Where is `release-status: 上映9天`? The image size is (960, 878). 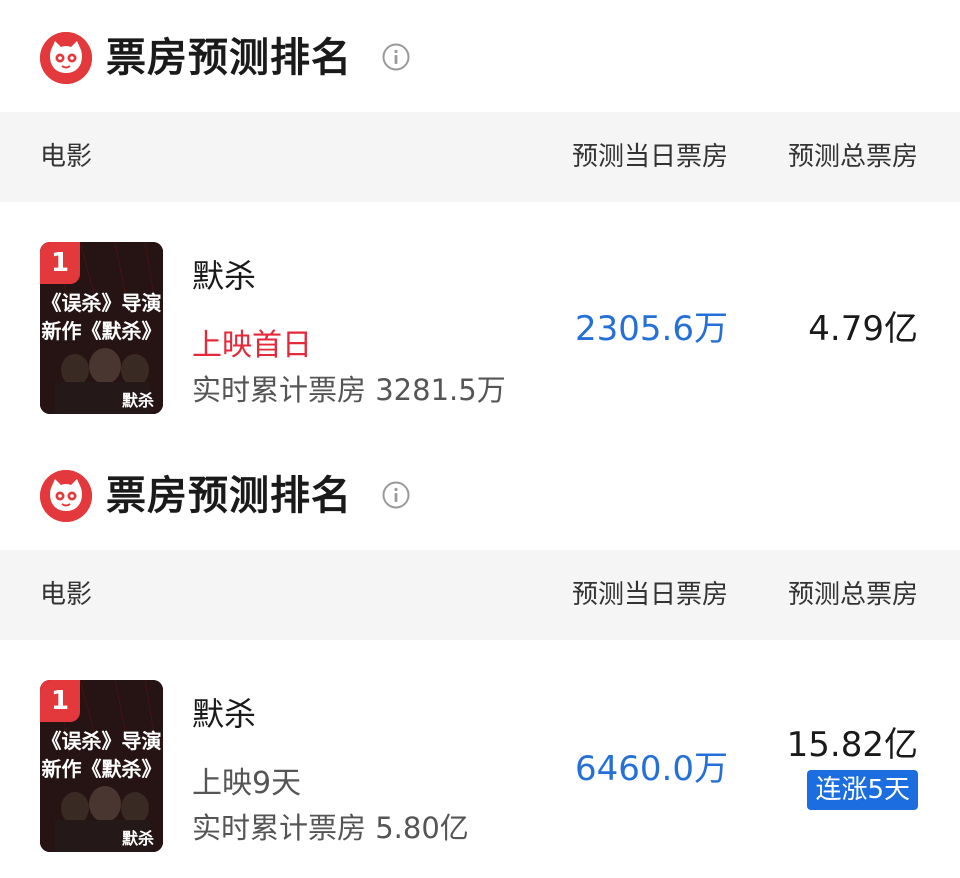 release-status: 上映9天 is located at coordinates (247, 783).